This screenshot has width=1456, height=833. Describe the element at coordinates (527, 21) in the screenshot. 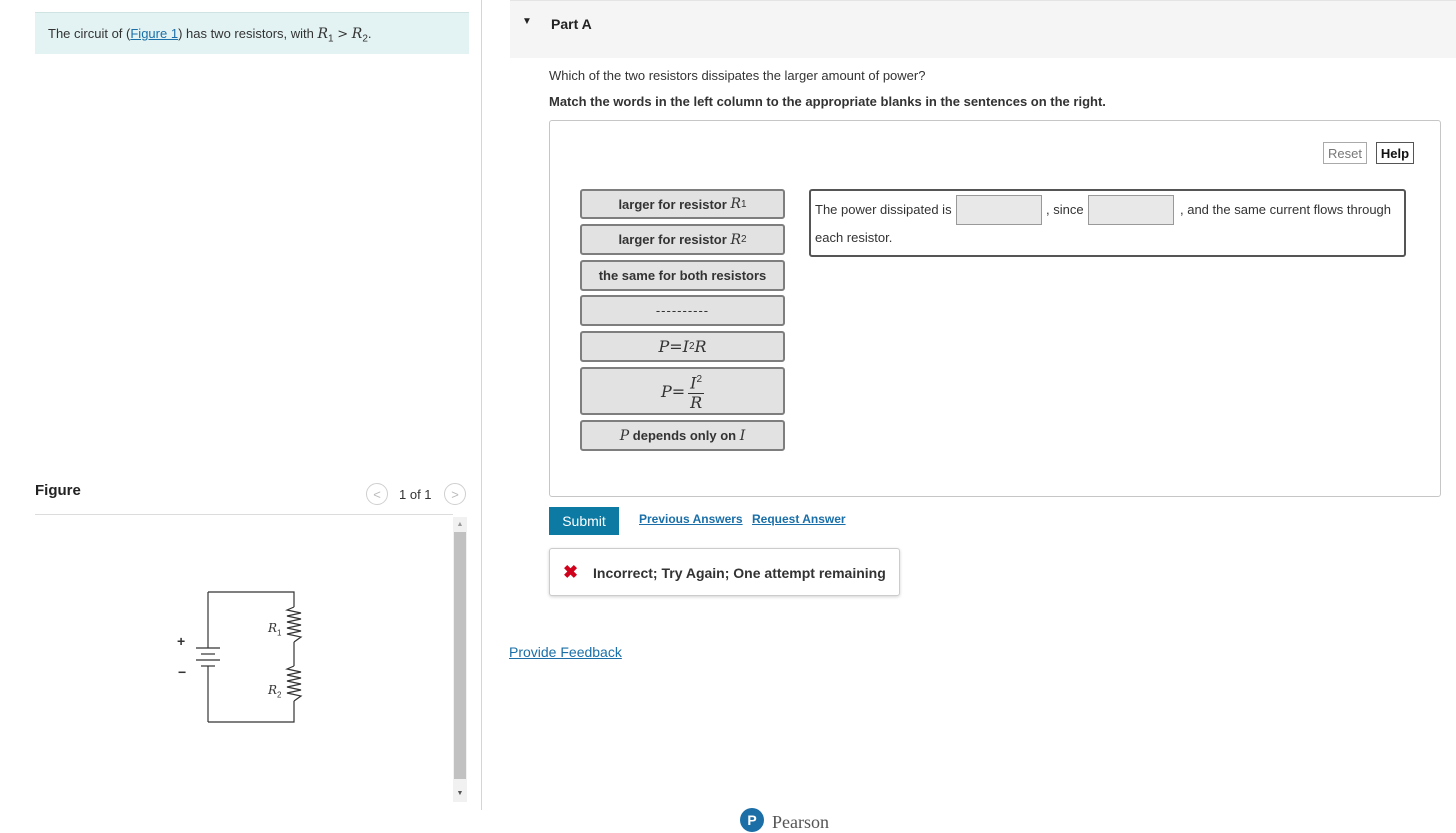

I see `collapse-caret-icon: ▼` at that location.